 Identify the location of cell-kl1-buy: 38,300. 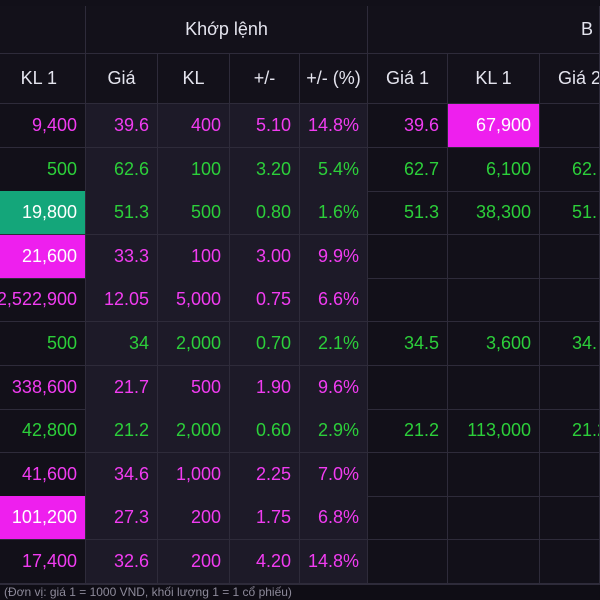
(494, 213).